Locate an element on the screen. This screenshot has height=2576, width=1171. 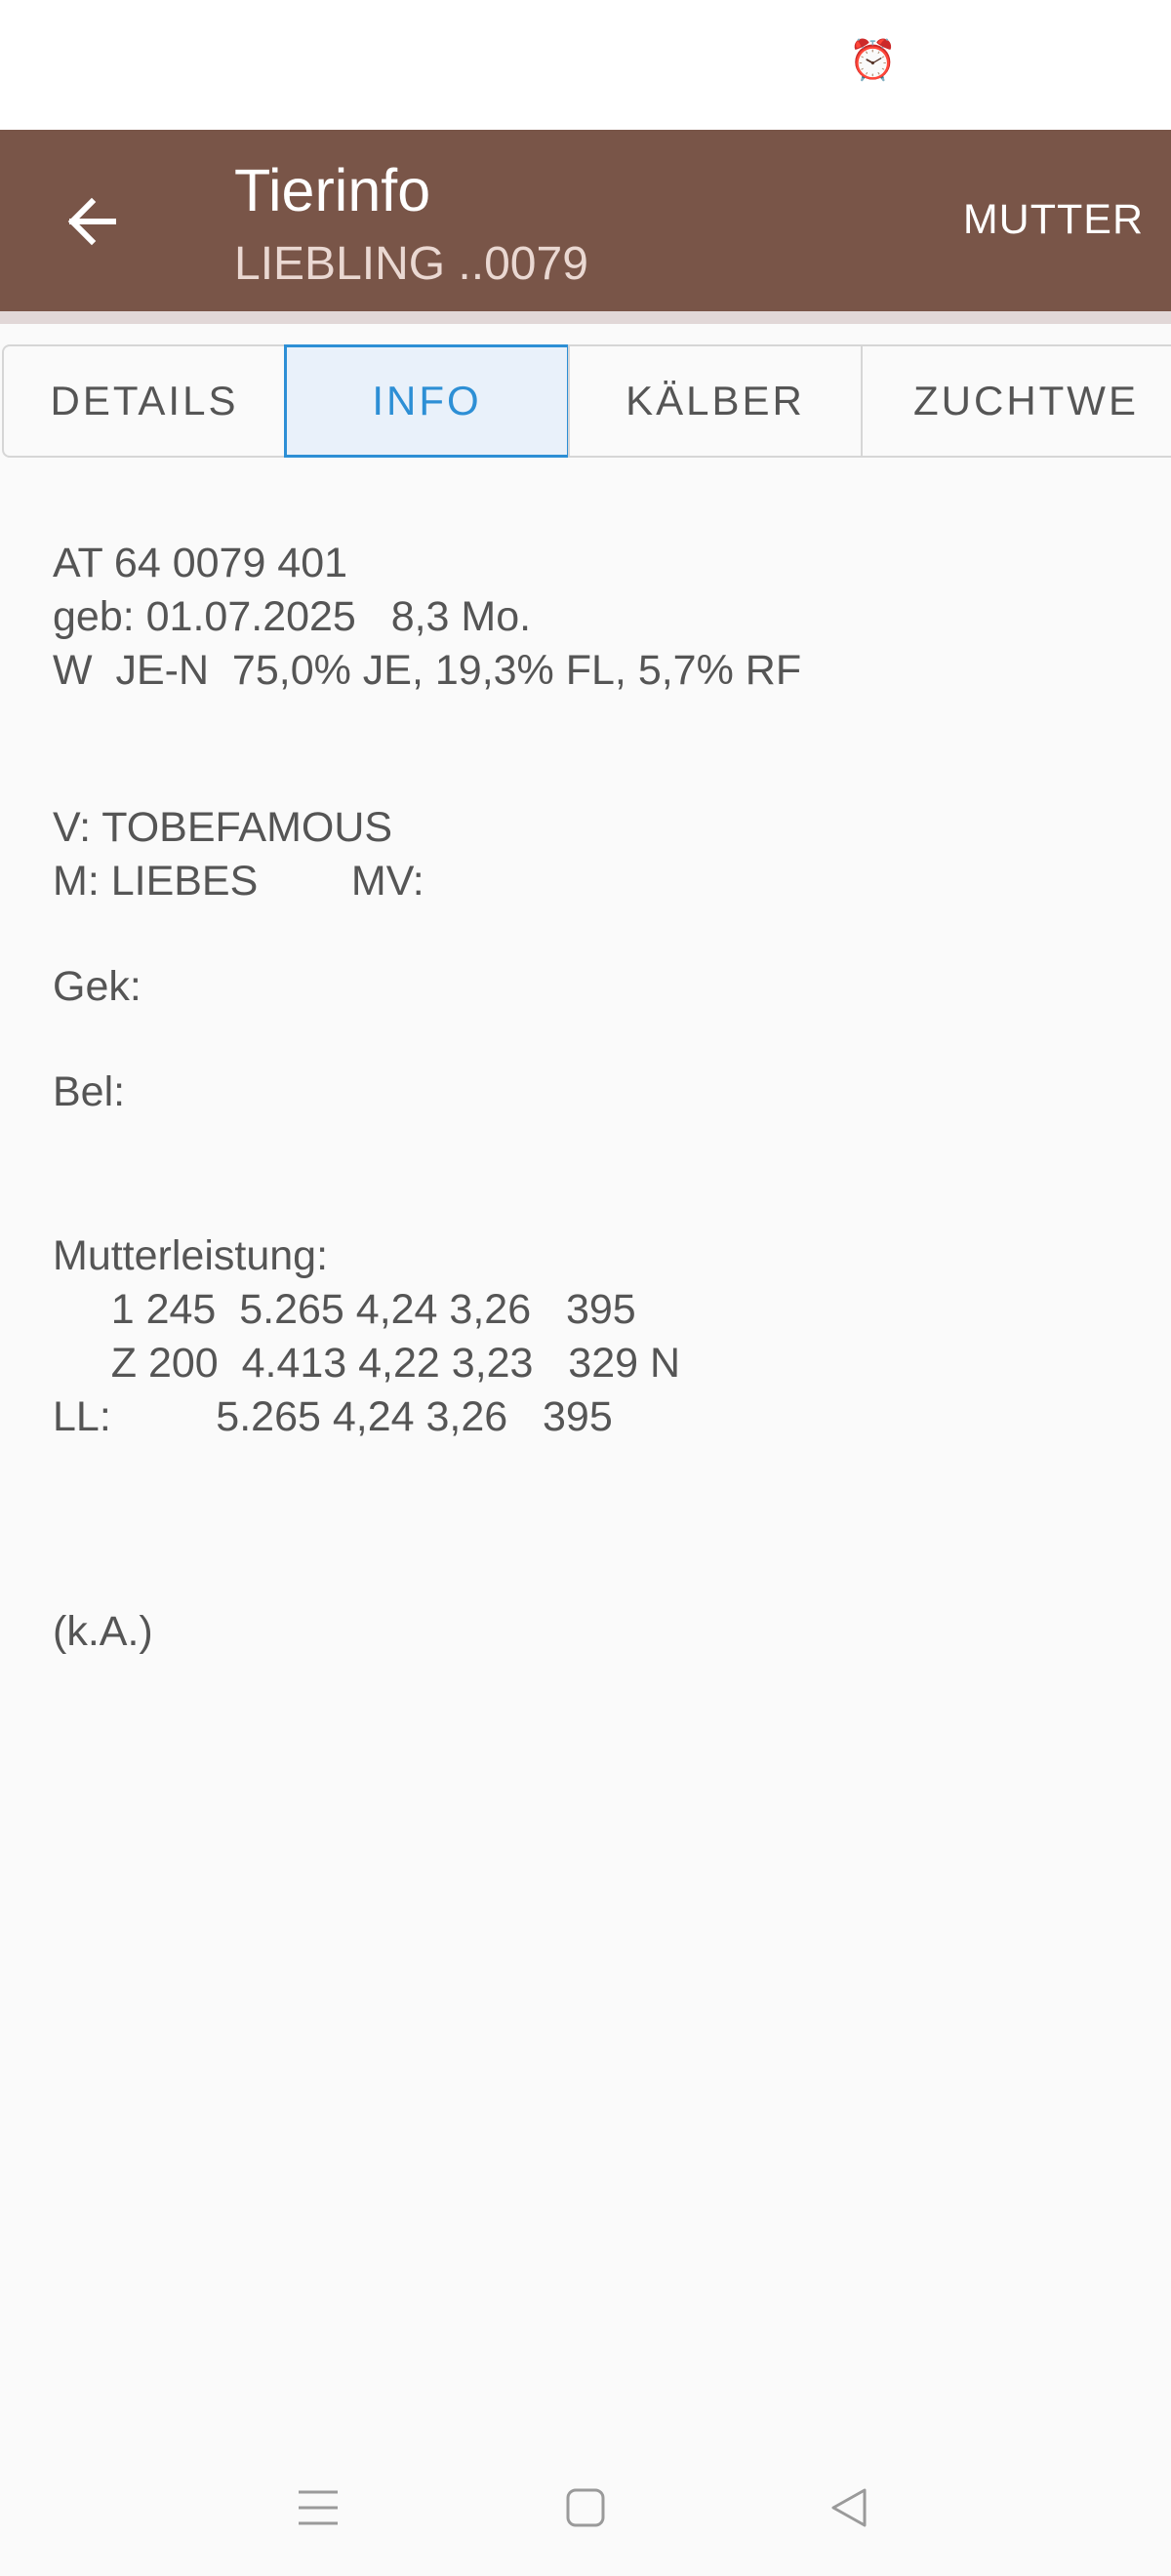
ka-note: (k.A.) is located at coordinates (103, 1631).